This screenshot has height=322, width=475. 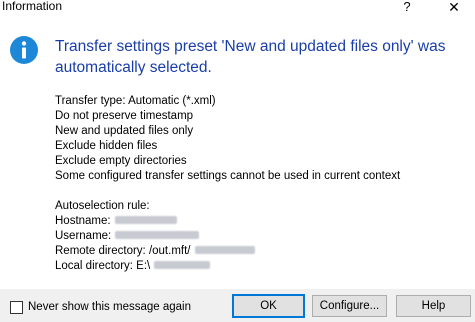 What do you see at coordinates (224, 249) in the screenshot?
I see `redacted-remote-path` at bounding box center [224, 249].